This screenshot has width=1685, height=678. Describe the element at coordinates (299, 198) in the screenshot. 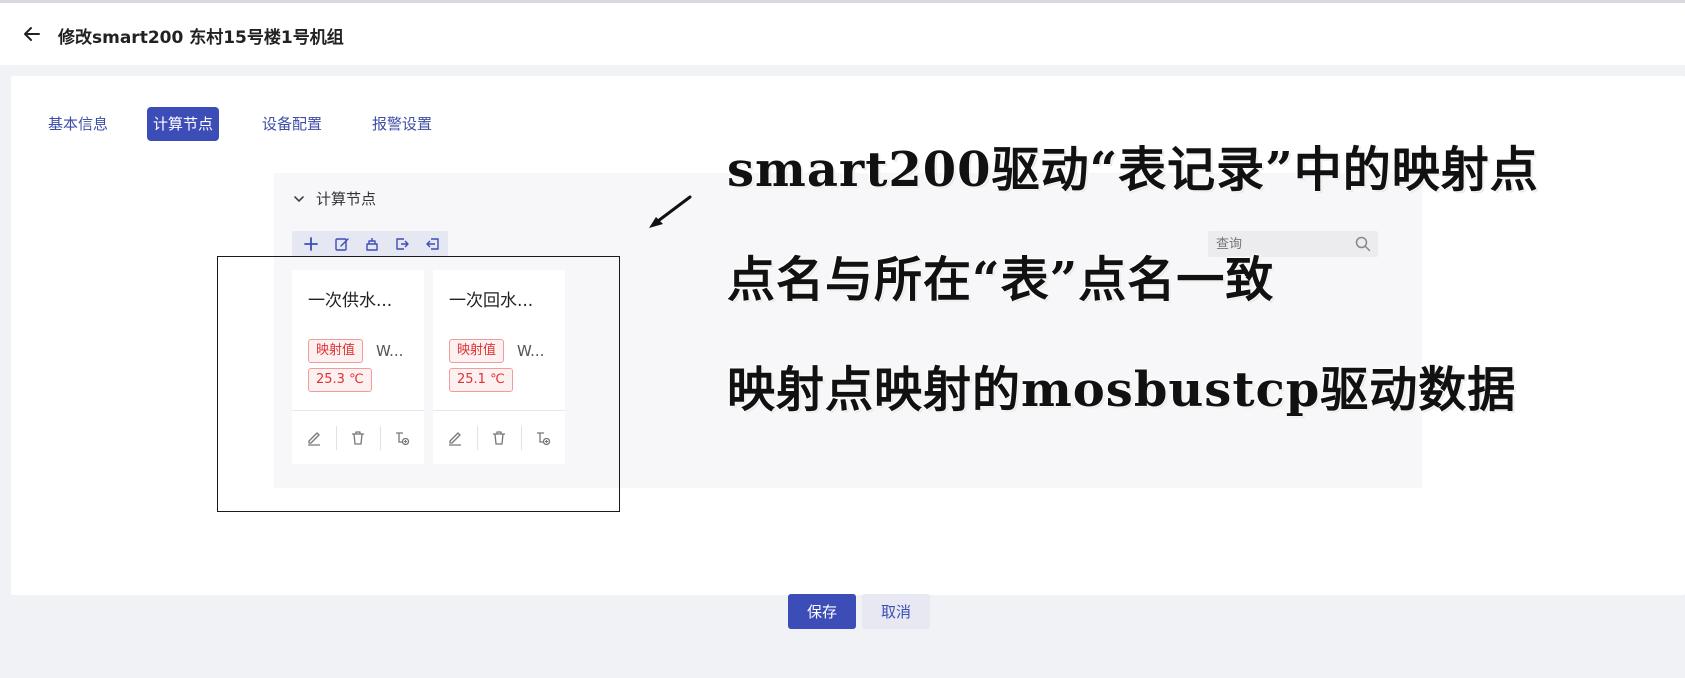

I see `chevron-down-icon` at that location.